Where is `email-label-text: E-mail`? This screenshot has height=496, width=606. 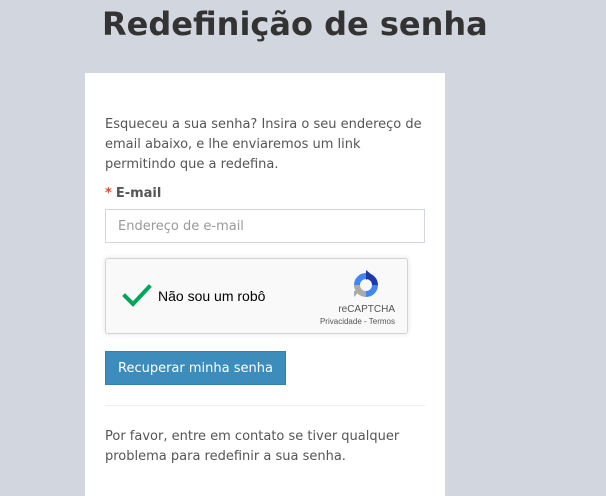
email-label-text: E-mail is located at coordinates (138, 193).